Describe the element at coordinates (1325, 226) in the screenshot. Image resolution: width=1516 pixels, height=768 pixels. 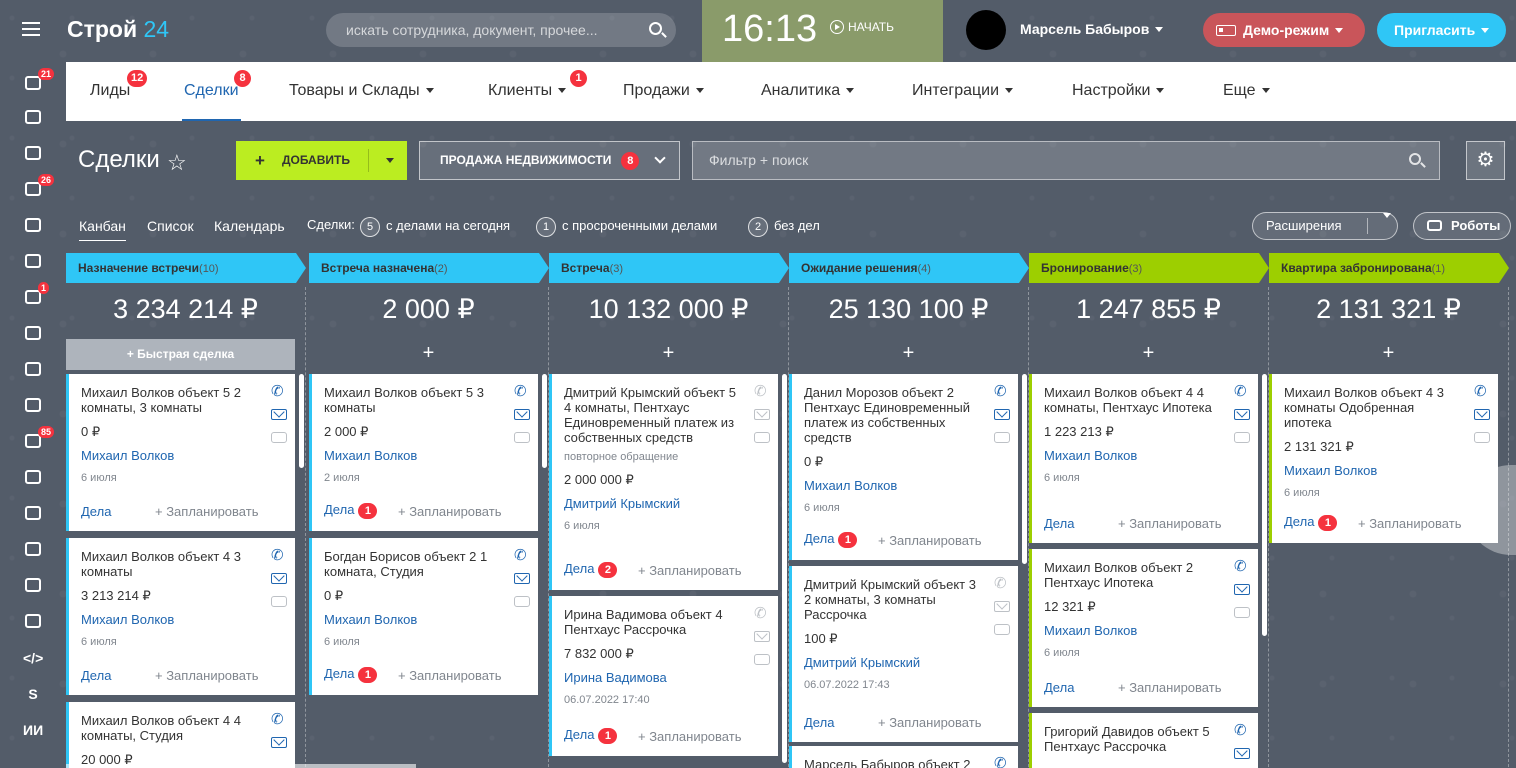
I see `extensions-button: Расширения` at that location.